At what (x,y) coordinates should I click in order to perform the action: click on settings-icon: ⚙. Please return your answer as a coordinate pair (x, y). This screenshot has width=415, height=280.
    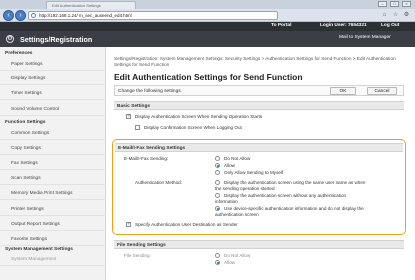
    Looking at the image, I should click on (10, 39).